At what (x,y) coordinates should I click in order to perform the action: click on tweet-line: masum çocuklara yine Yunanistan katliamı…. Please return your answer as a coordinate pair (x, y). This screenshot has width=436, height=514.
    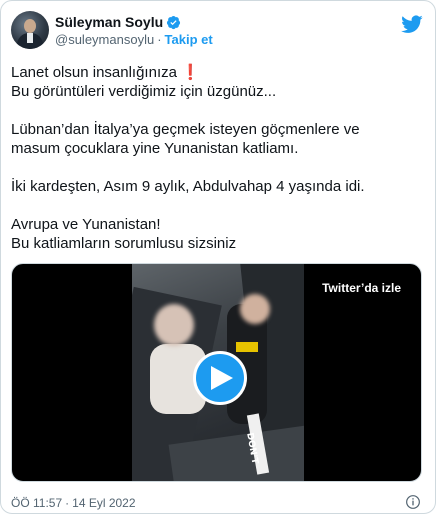
    Looking at the image, I should click on (155, 148).